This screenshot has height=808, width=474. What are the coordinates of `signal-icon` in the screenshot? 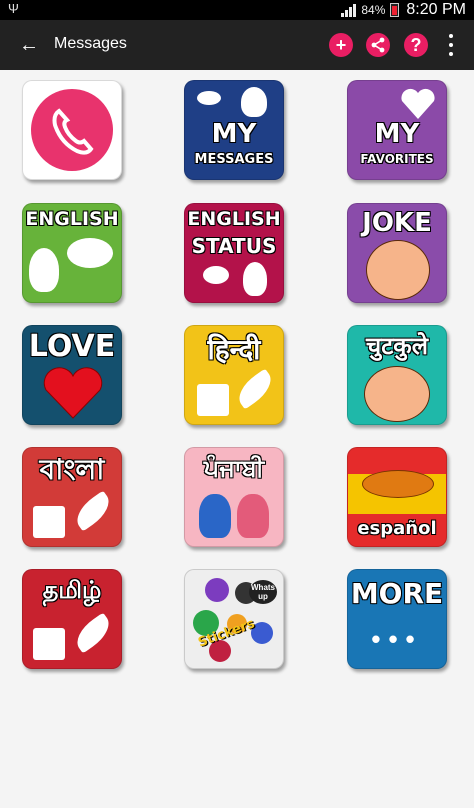 It's located at (349, 10).